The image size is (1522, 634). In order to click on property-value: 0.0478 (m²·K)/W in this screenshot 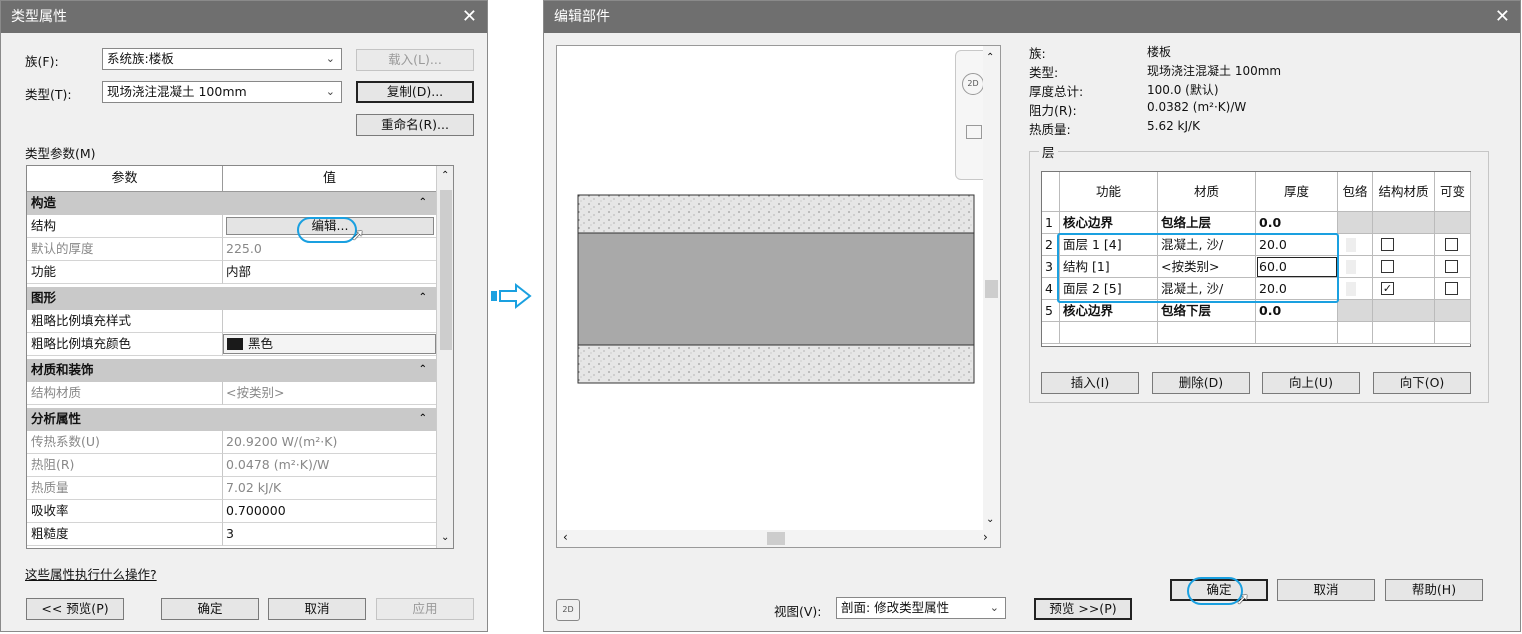, I will do `click(330, 465)`.